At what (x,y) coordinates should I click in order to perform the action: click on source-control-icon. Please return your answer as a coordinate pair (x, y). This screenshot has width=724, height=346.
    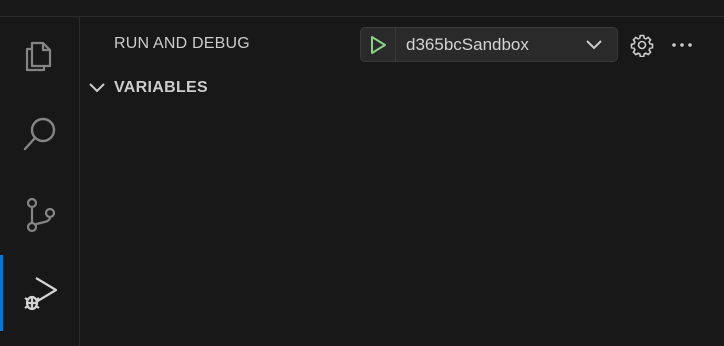
    Looking at the image, I should click on (40, 215).